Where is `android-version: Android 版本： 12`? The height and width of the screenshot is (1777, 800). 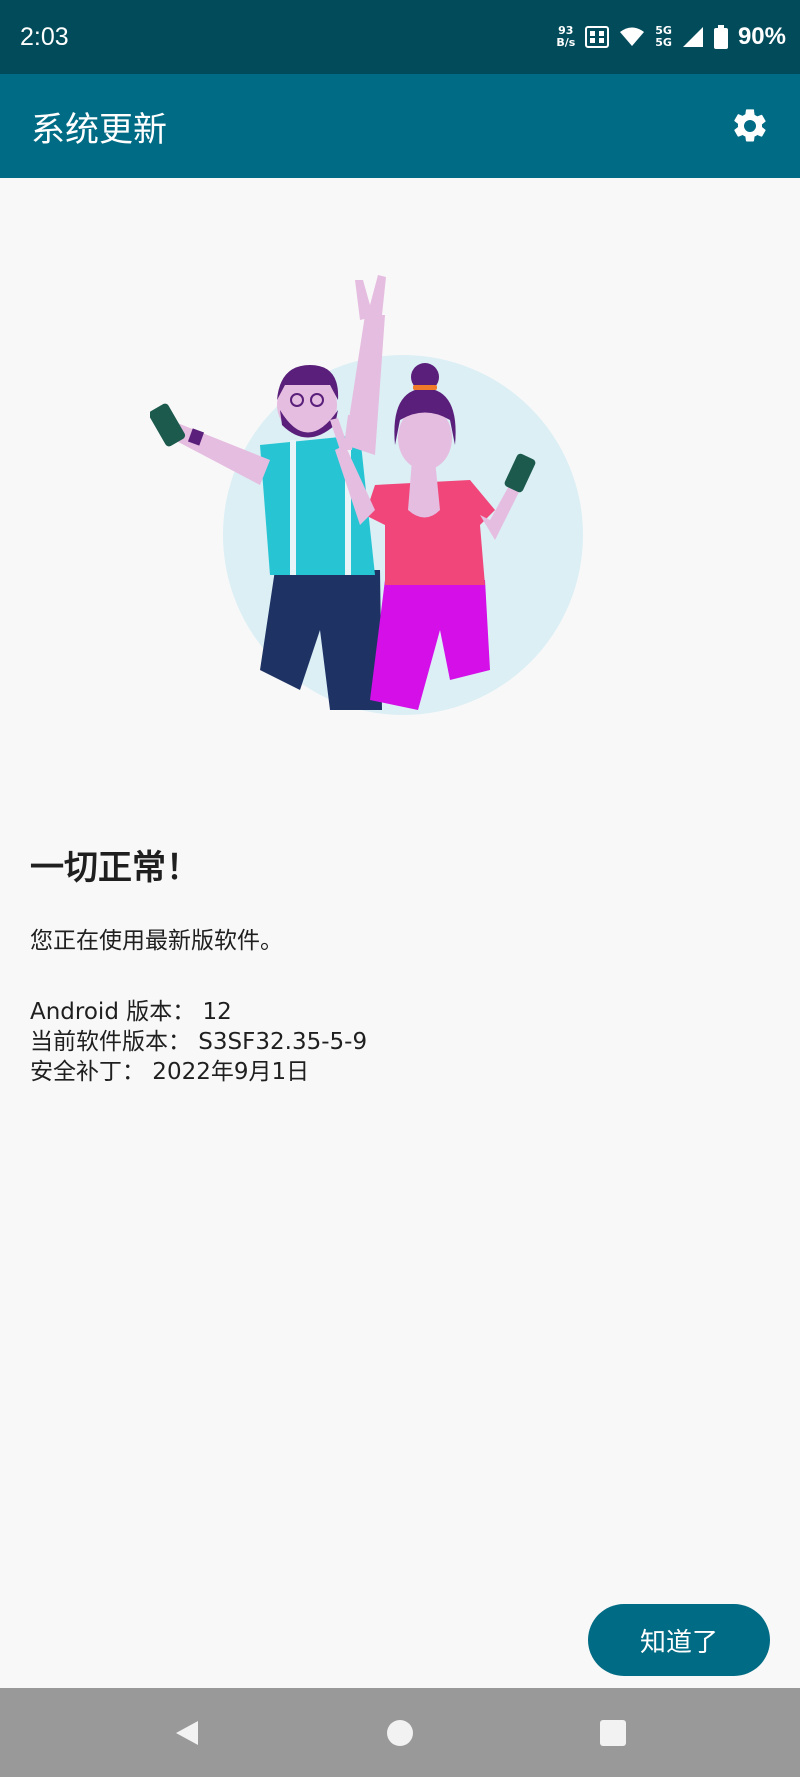 android-version: Android 版本： 12 is located at coordinates (131, 1012).